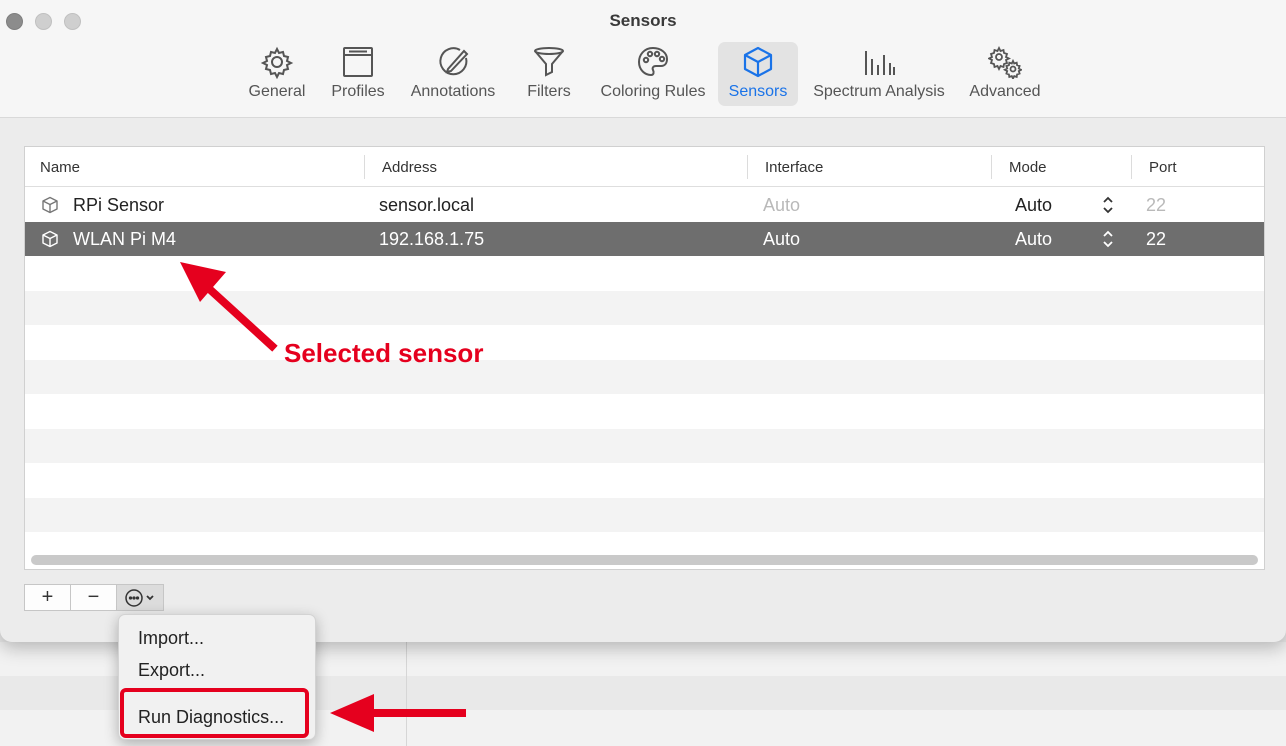  Describe the element at coordinates (409, 167) in the screenshot. I see `column-header-address: Address` at that location.